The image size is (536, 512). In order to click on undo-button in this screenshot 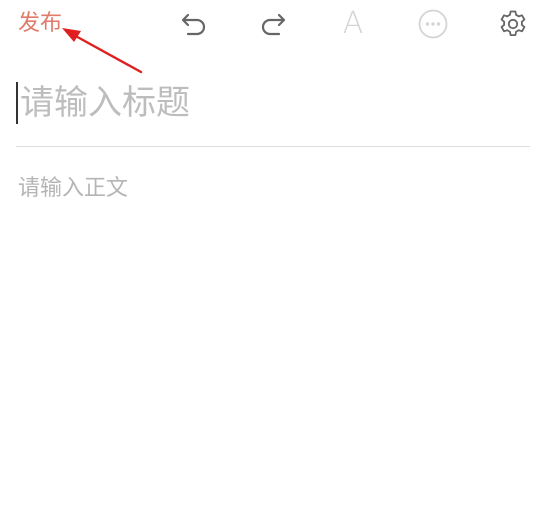, I will do `click(194, 24)`.